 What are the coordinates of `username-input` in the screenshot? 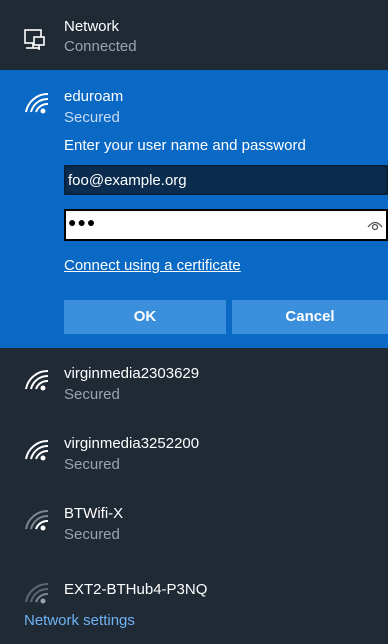 It's located at (226, 180).